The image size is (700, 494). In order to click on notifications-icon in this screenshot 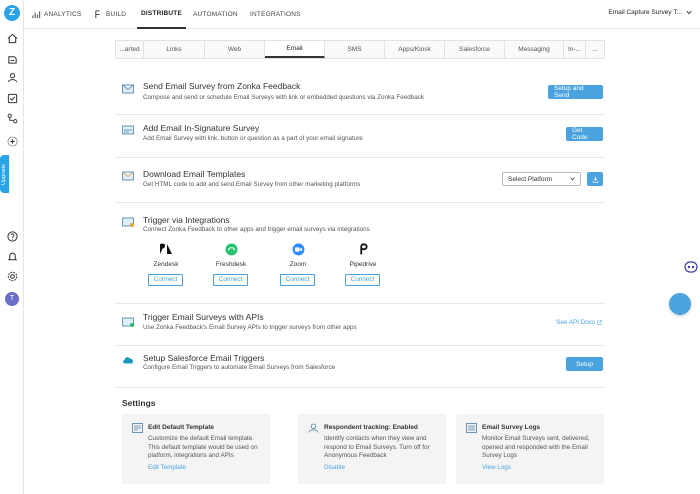, I will do `click(12, 256)`.